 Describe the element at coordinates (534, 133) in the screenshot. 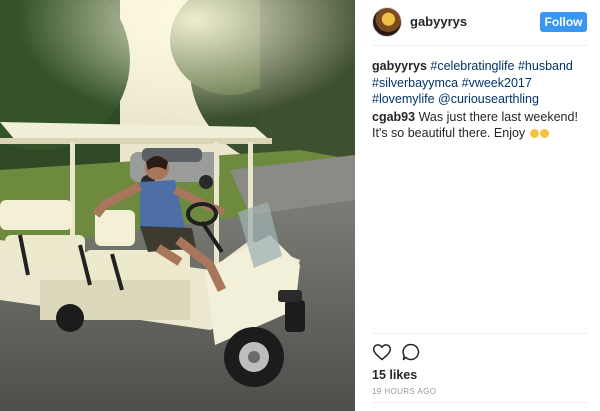

I see `smile-emoji-icon` at that location.